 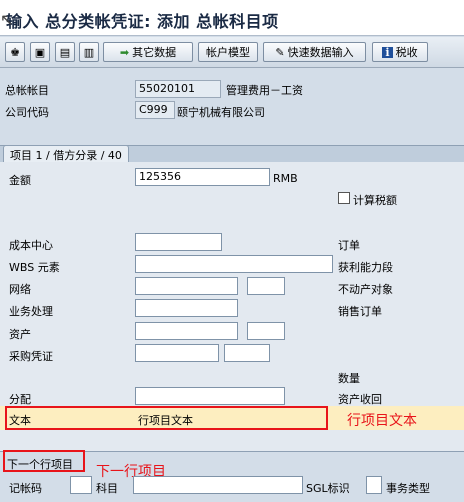 I want to click on wbs-element-label: WBS 元素, so click(x=34, y=267).